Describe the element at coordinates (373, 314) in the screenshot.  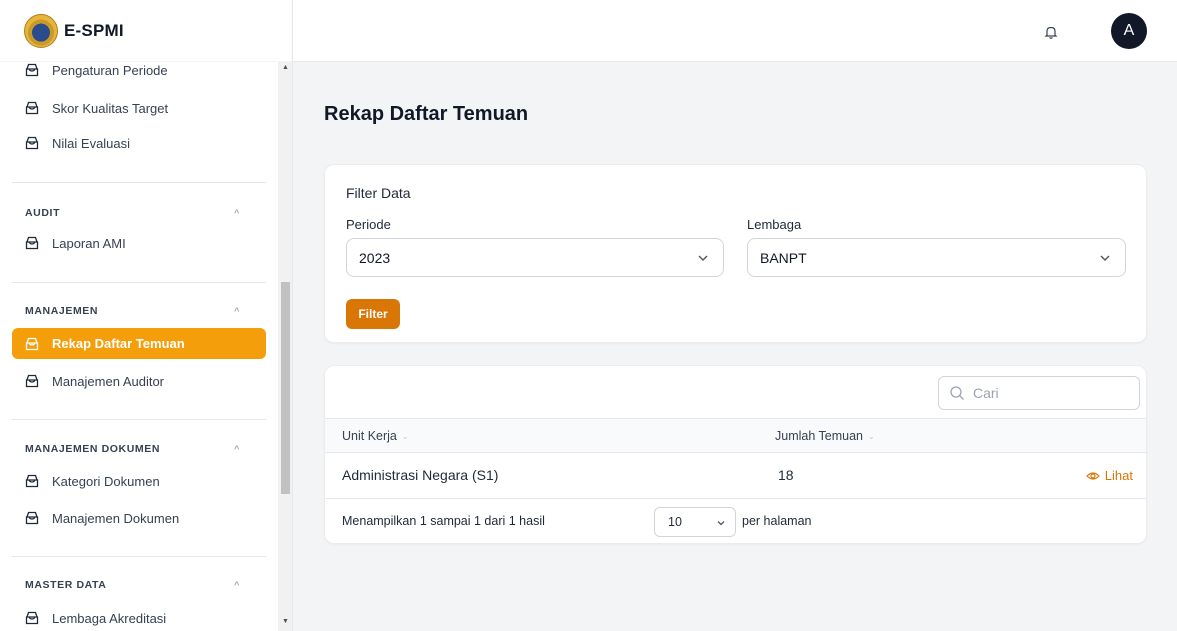
I see `filter-button: Filter` at that location.